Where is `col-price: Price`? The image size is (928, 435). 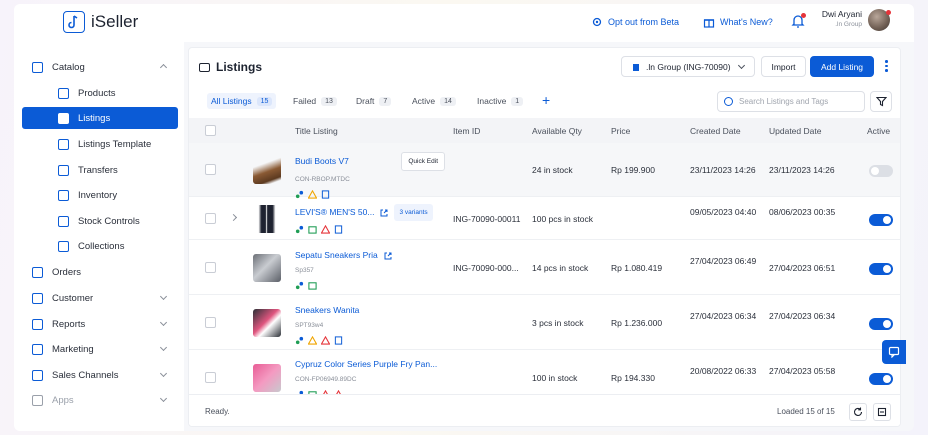
col-price: Price is located at coordinates (620, 131).